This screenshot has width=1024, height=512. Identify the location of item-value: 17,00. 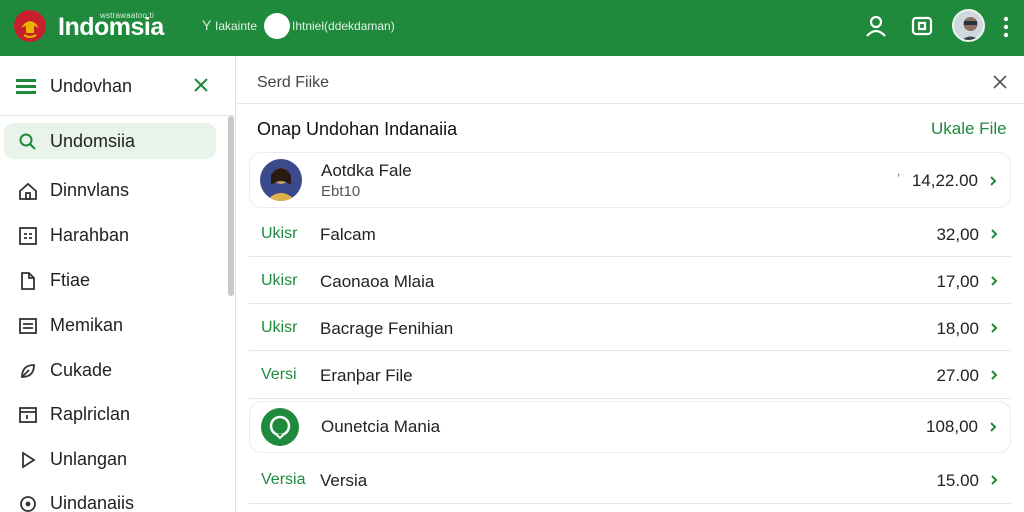
(957, 281).